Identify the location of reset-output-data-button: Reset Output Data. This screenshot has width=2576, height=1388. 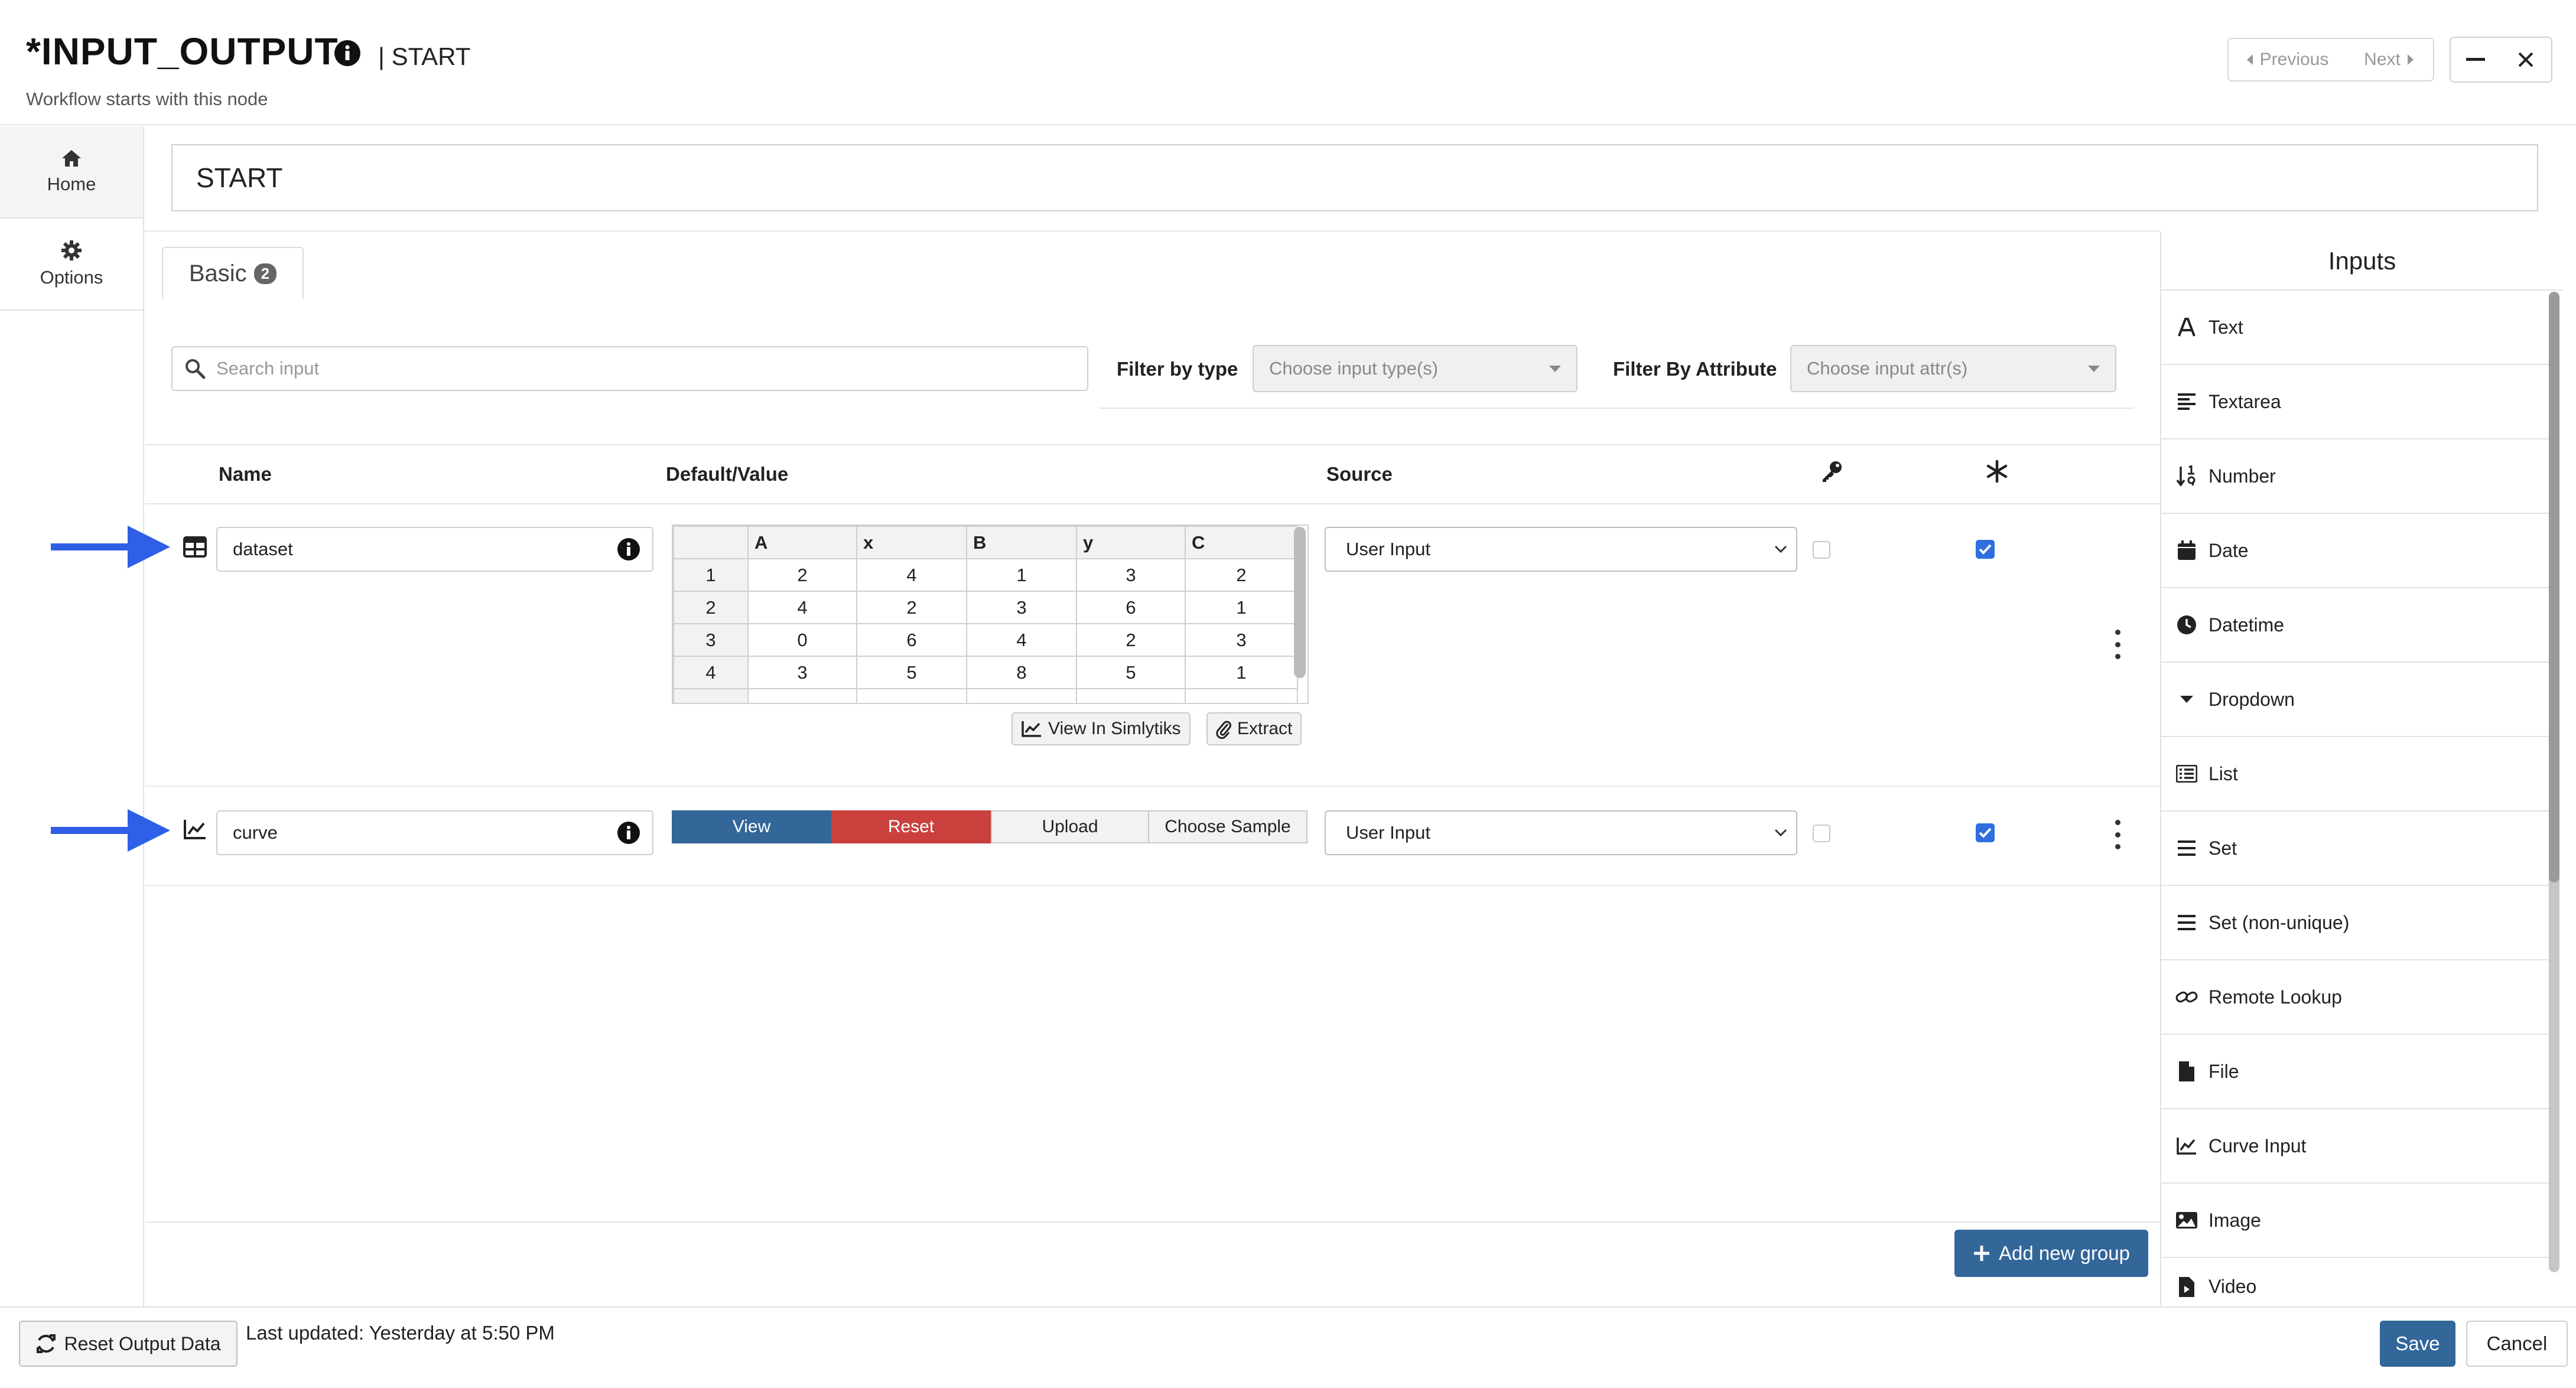
(128, 1344).